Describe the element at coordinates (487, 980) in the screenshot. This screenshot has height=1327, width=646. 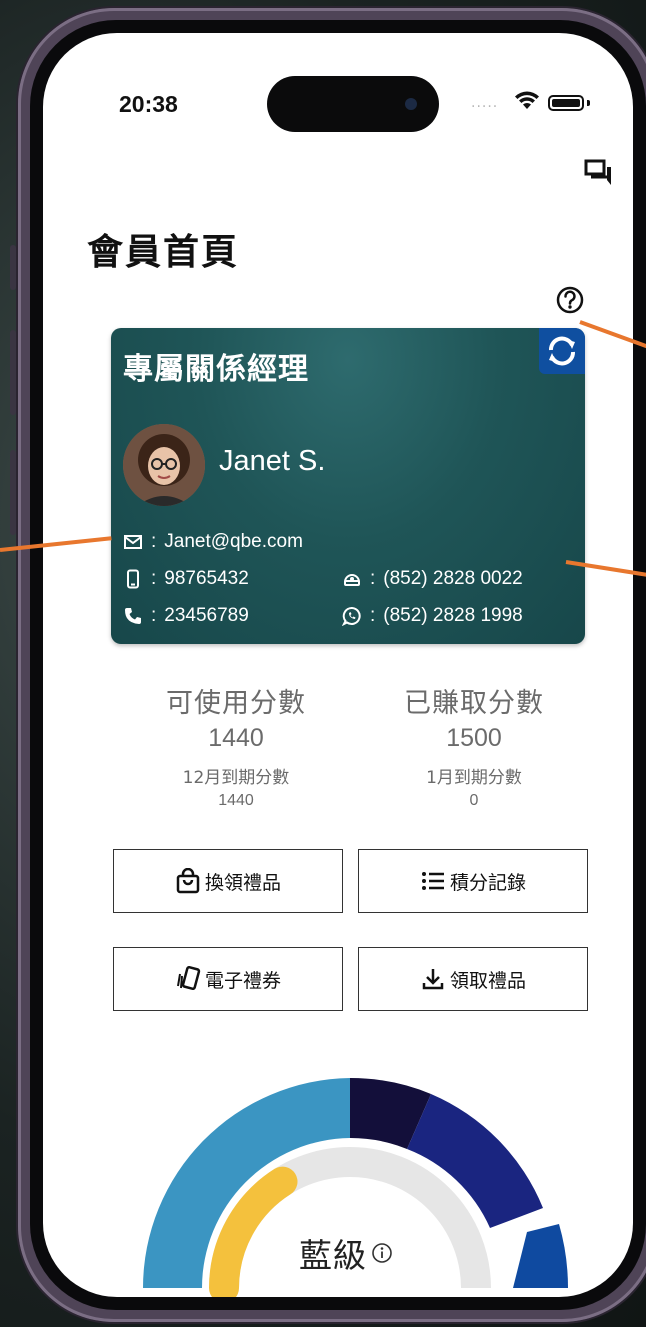
I see `collect-gift-label: 領取禮品` at that location.